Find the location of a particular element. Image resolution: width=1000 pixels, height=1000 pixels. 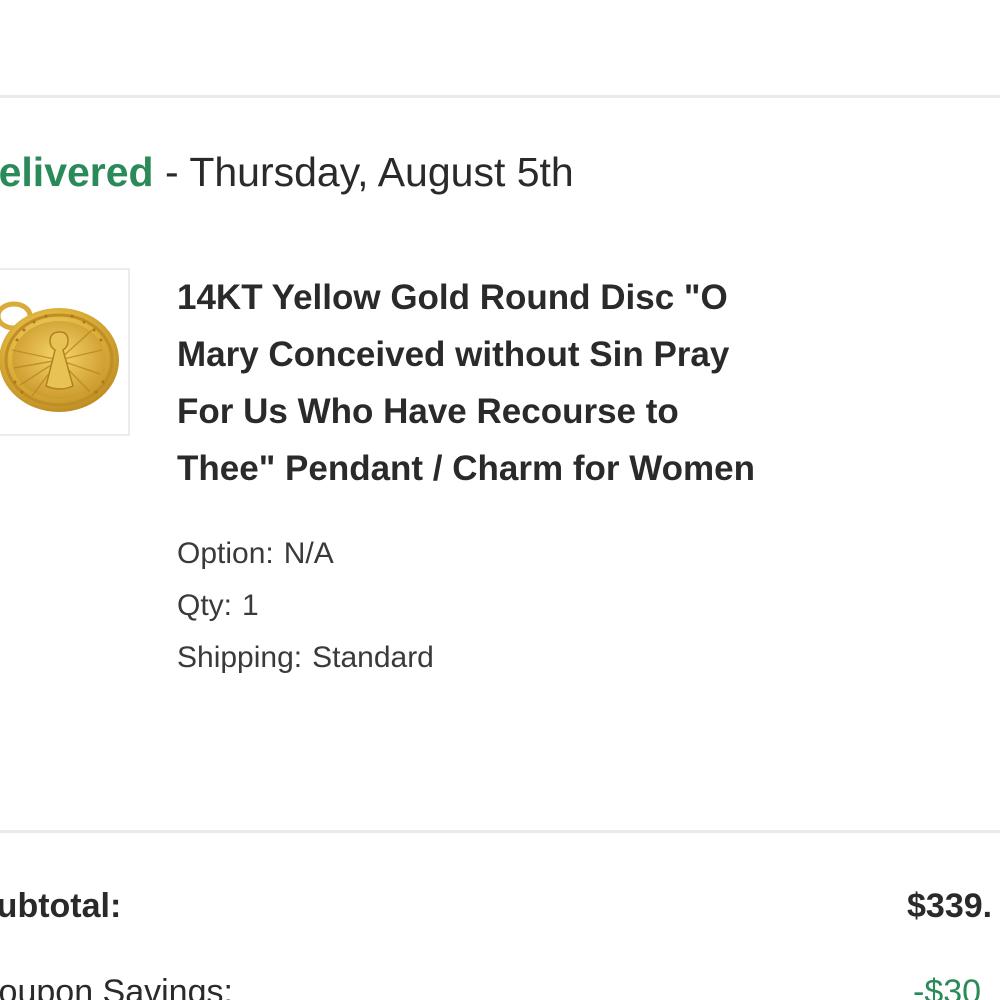

shipping-label: Shipping: is located at coordinates (240, 657).